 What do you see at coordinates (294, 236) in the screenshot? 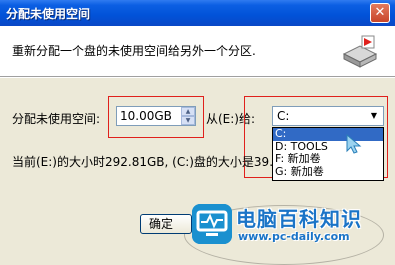
I see `watermark-url: www.pc-daily.com` at bounding box center [294, 236].